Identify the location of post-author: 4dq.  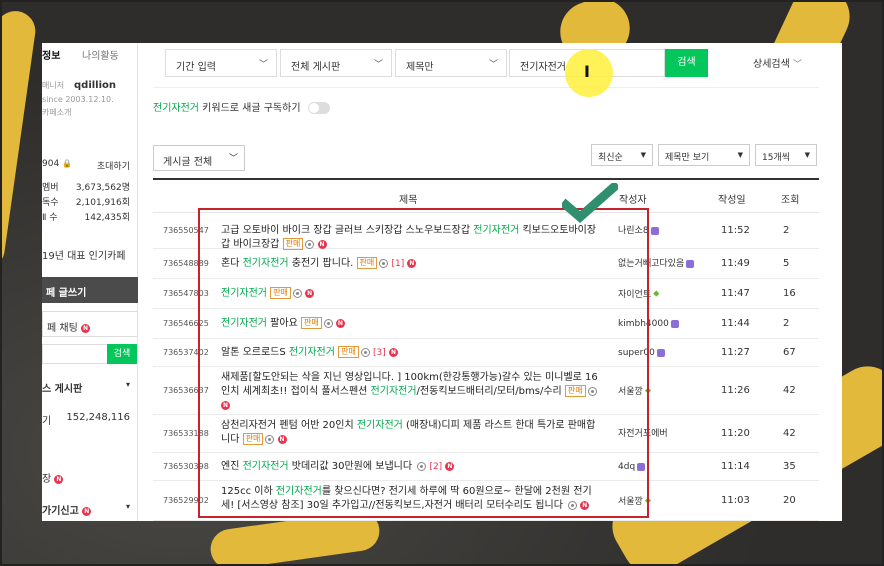
(663, 467).